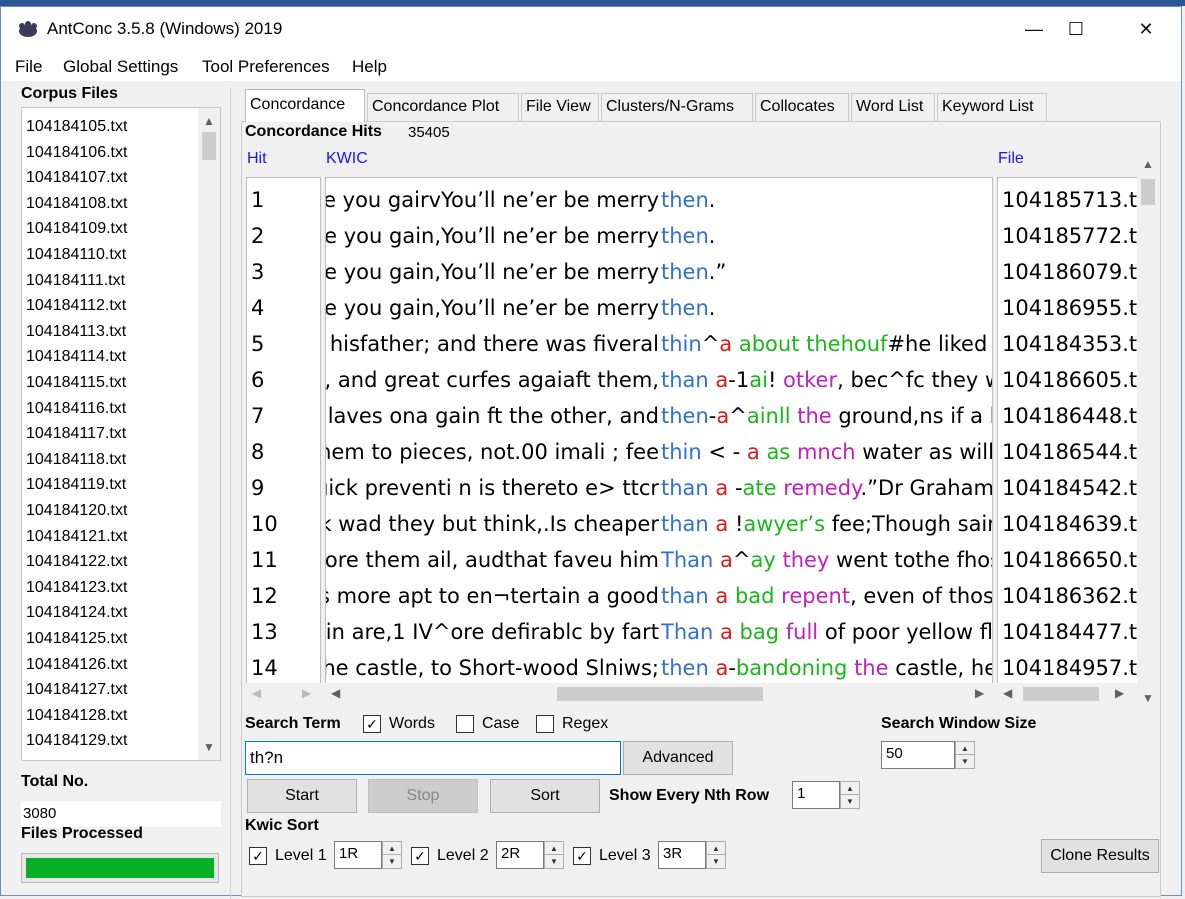 Image resolution: width=1185 pixels, height=899 pixels. What do you see at coordinates (76, 741) in the screenshot?
I see `corpus-file-item: 104184129.txt` at bounding box center [76, 741].